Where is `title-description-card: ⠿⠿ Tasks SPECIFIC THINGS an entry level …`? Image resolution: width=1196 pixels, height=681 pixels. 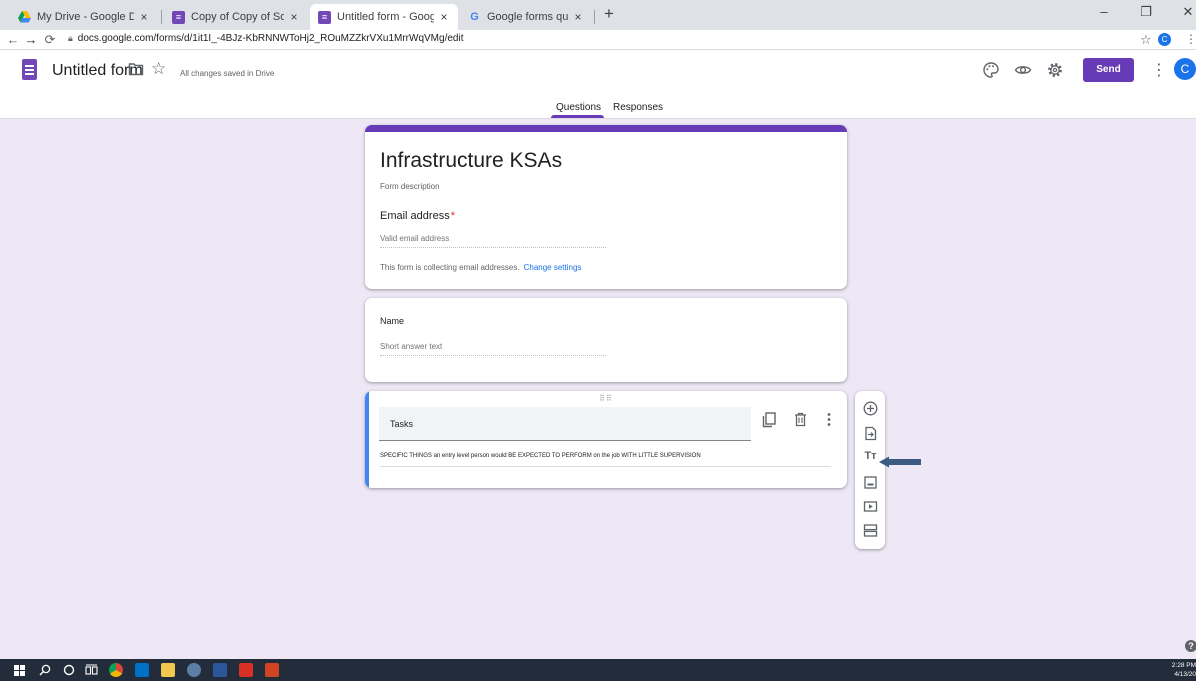 title-description-card: ⠿⠿ Tasks SPECIFIC THINGS an entry level … is located at coordinates (606, 439).